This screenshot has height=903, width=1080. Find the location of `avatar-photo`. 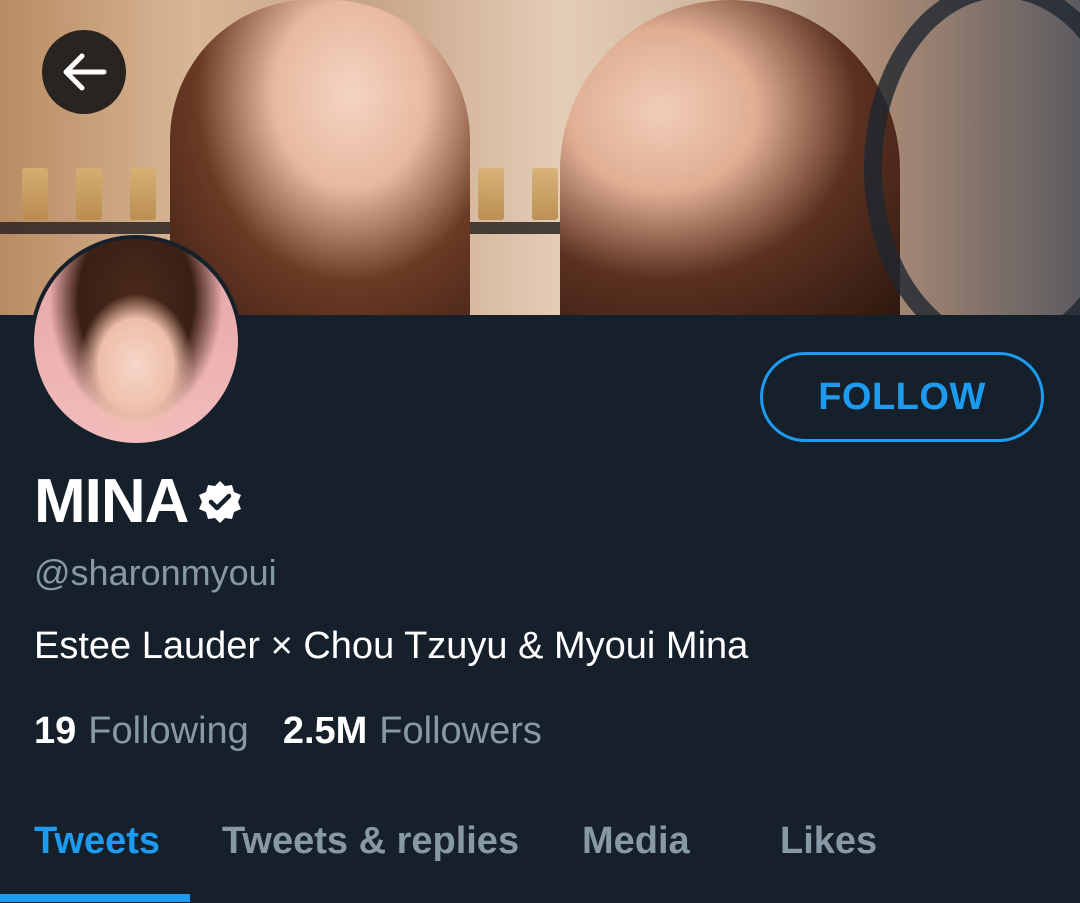

avatar-photo is located at coordinates (136, 341).